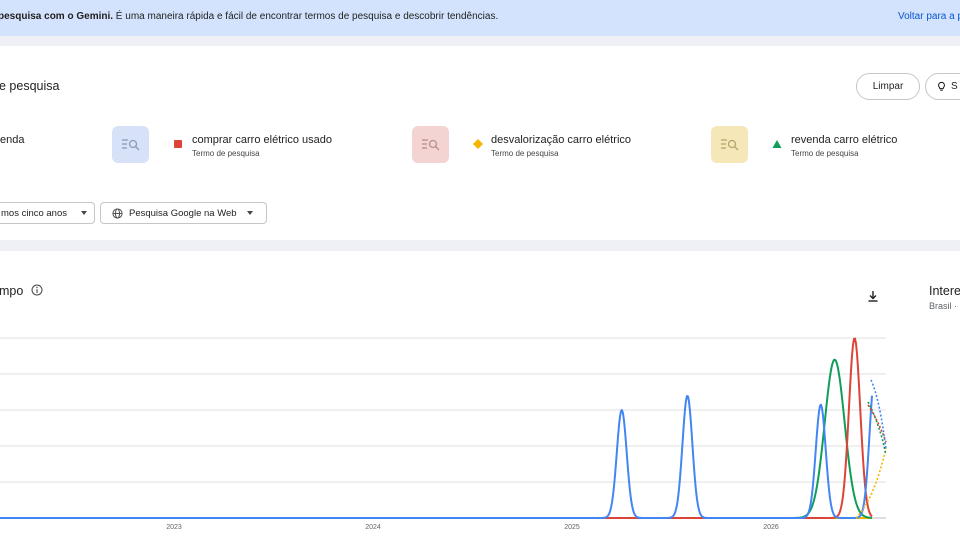  Describe the element at coordinates (117, 213) in the screenshot. I see `globe-icon` at that location.